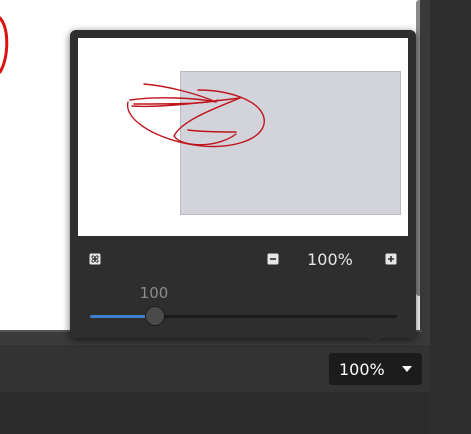 The image size is (471, 434). I want to click on zoom-out-icon, so click(273, 259).